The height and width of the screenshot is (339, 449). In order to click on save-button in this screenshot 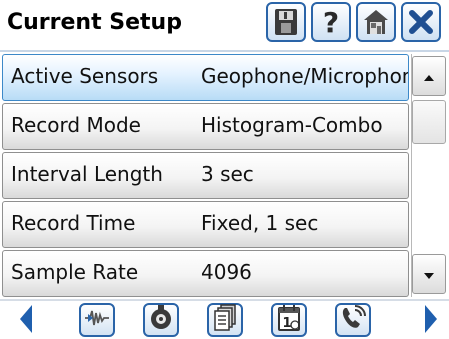, I will do `click(286, 22)`.